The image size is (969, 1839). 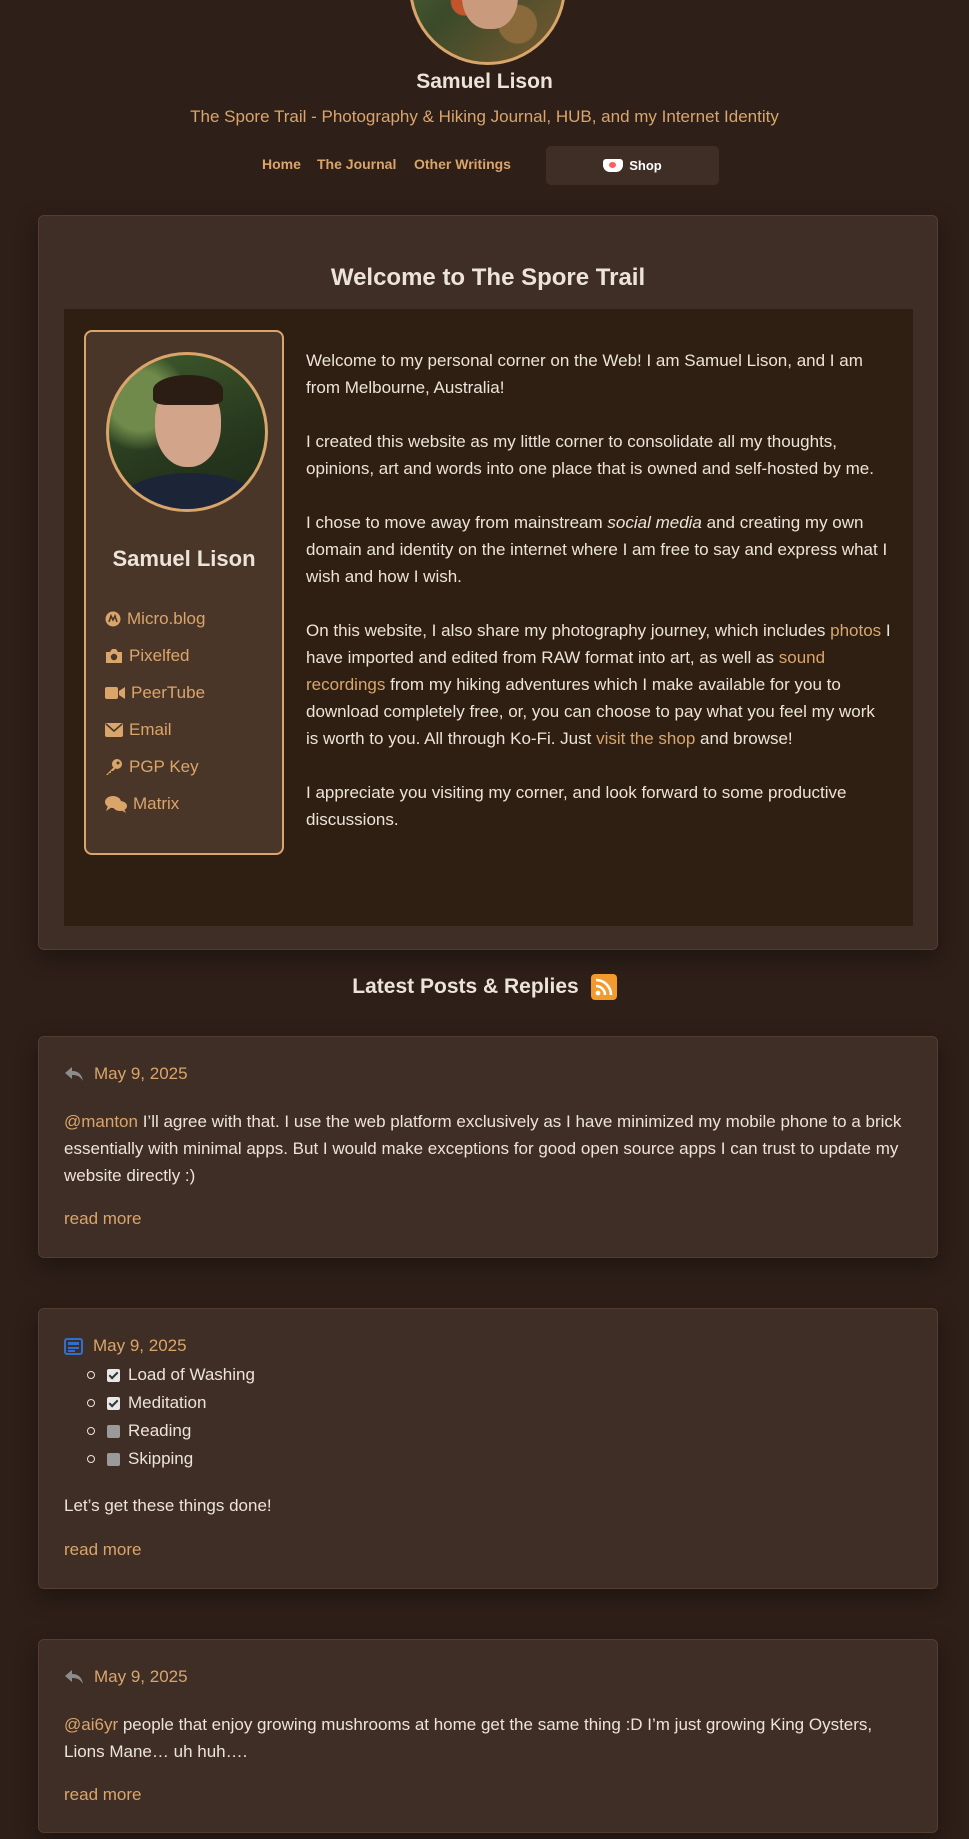 I want to click on social-link-pixelfed: Pixelfed, so click(x=155, y=655).